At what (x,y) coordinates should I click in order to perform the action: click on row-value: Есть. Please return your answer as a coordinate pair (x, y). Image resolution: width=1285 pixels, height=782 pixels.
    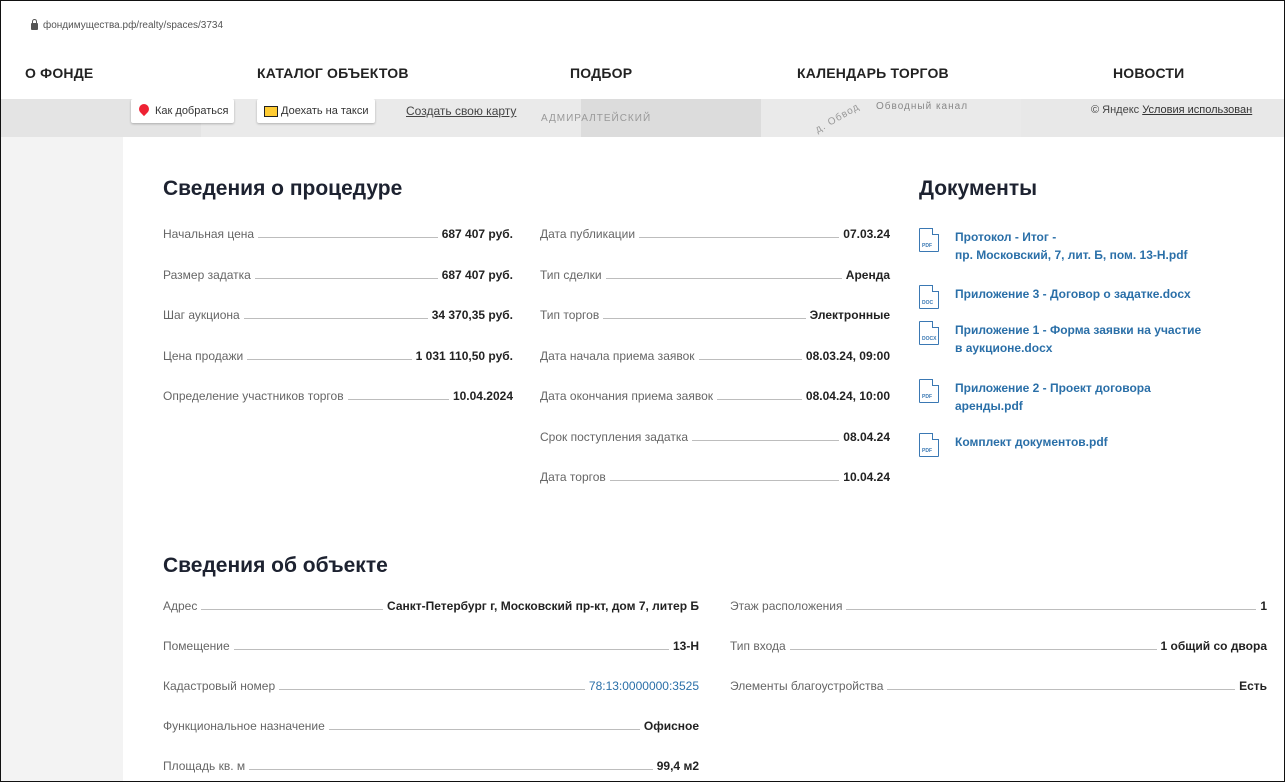
    Looking at the image, I should click on (1251, 686).